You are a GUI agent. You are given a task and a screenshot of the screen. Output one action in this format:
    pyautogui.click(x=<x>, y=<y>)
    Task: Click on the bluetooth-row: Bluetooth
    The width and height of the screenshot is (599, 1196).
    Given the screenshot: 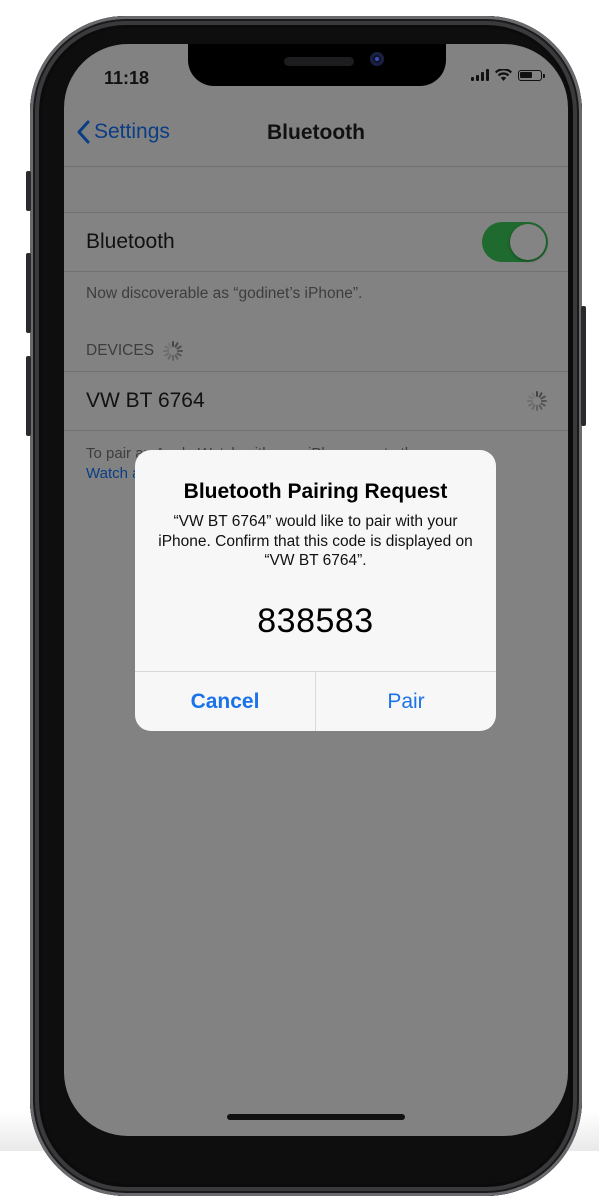 What is the action you would take?
    pyautogui.click(x=316, y=242)
    